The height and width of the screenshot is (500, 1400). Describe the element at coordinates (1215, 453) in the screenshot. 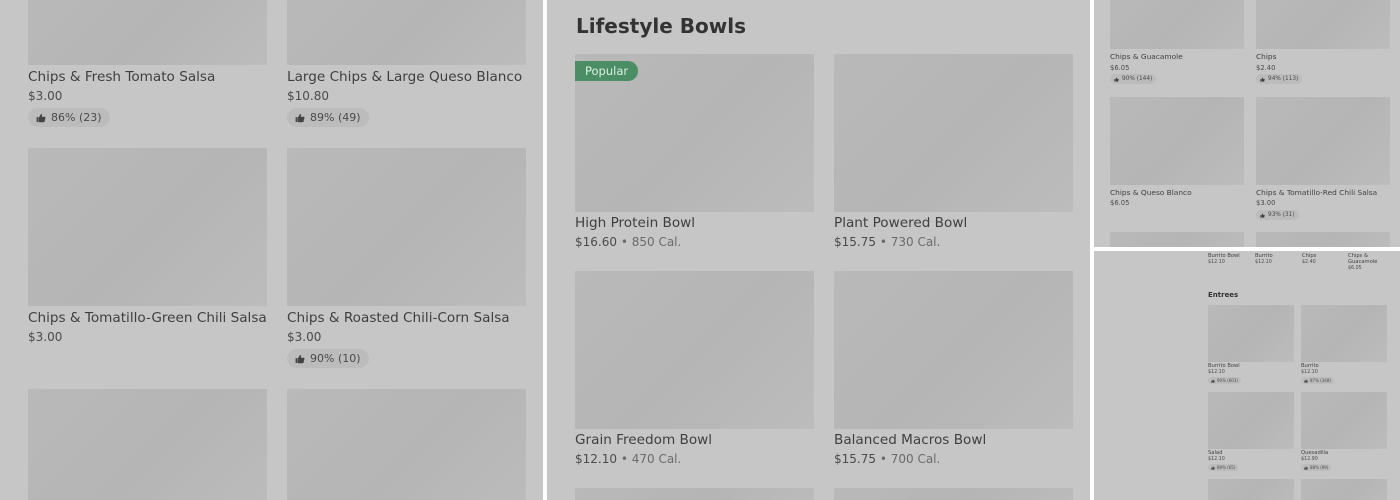

I see `menu-item-title: Salad` at that location.